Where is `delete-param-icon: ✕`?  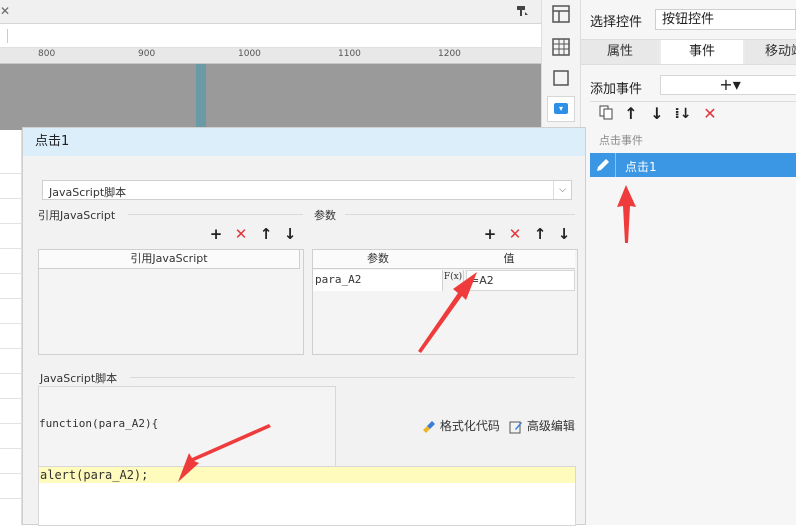
delete-param-icon: ✕ is located at coordinates (515, 234).